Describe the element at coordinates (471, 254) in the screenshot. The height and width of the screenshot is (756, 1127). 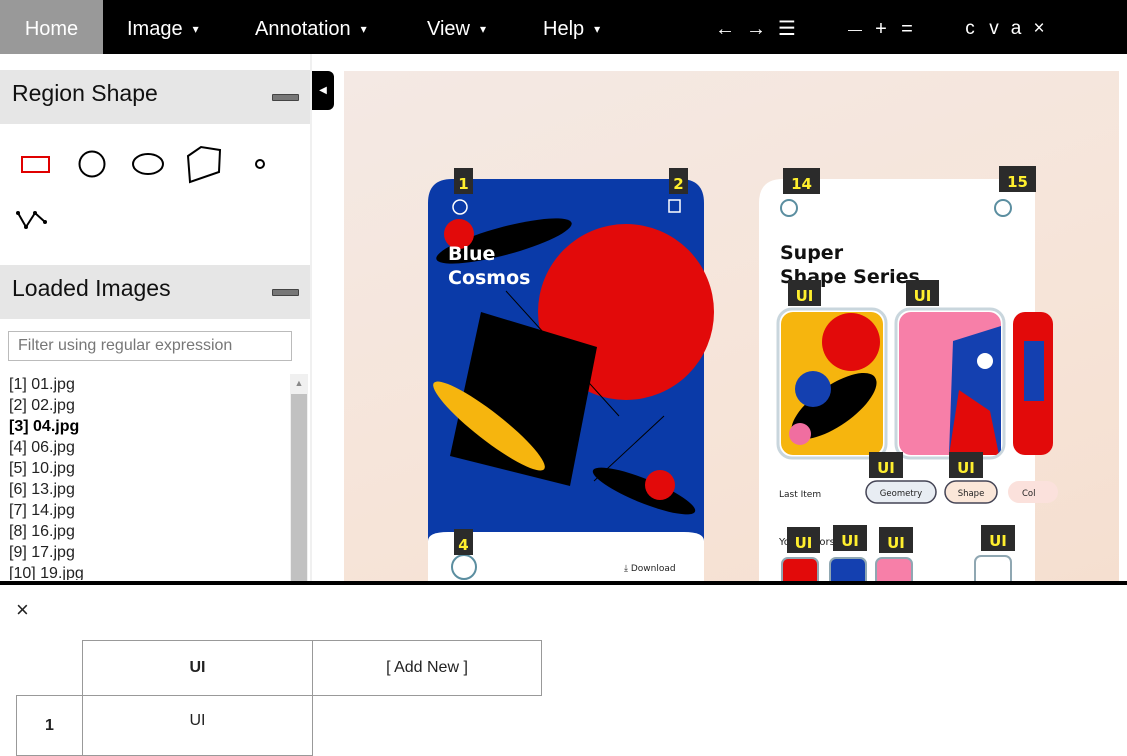
I see `card-title-line1: Blue` at that location.